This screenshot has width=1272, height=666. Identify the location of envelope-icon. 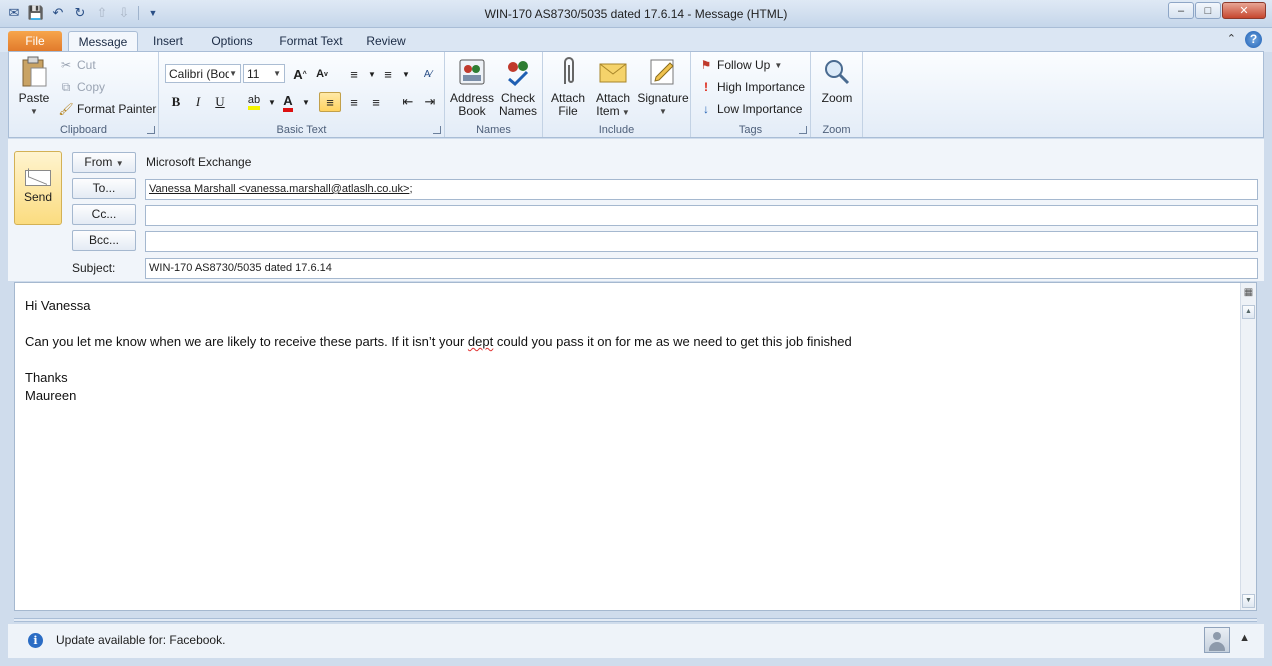
(613, 72).